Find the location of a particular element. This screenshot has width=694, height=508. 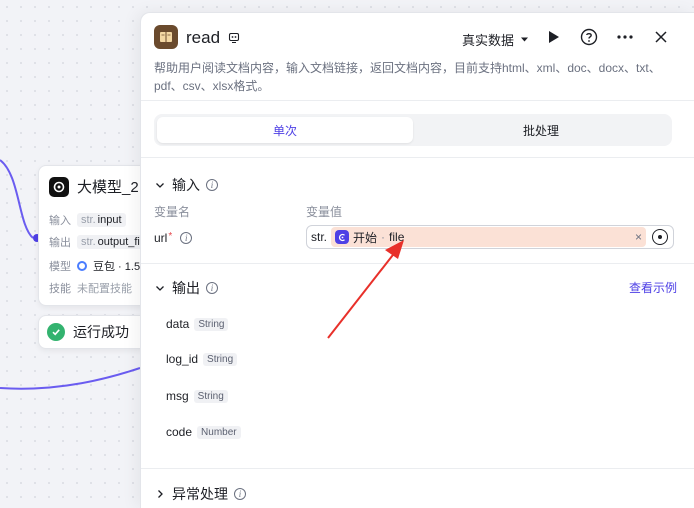

node-row-model: 模型 豆包 · 1.5 is located at coordinates (95, 267).